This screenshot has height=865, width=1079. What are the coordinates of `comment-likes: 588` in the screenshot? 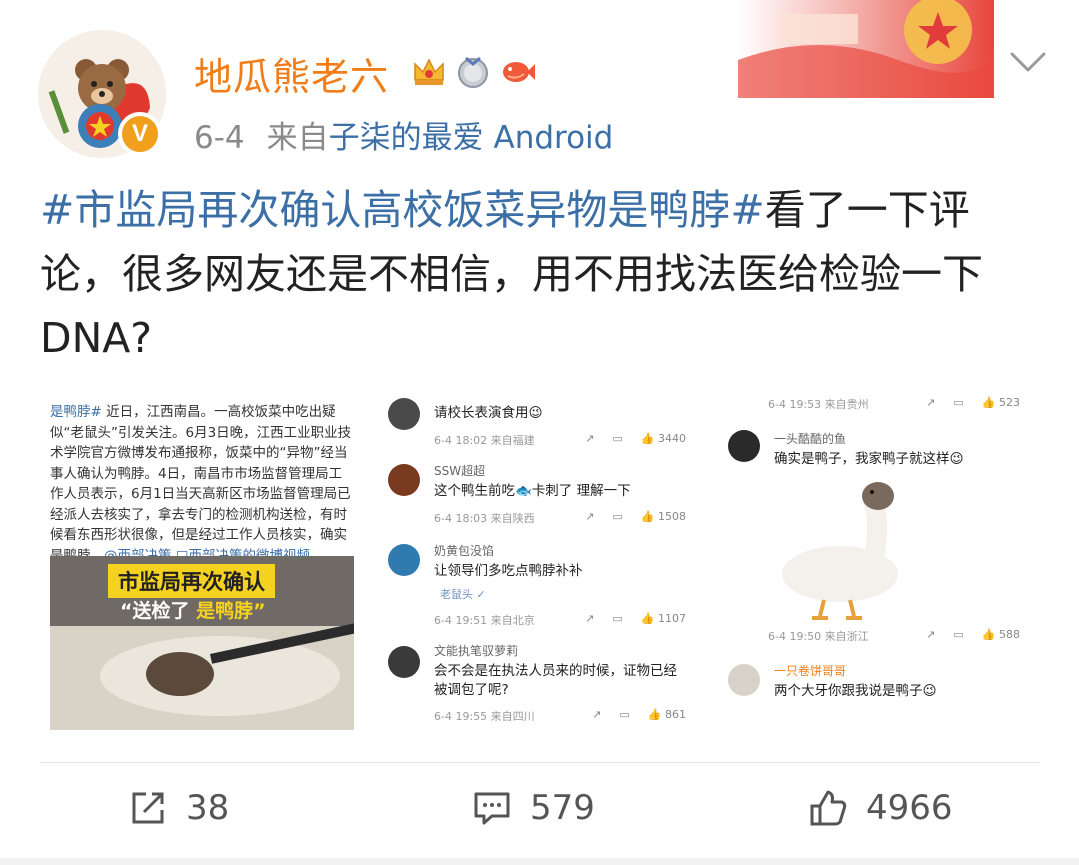 It's located at (1009, 634).